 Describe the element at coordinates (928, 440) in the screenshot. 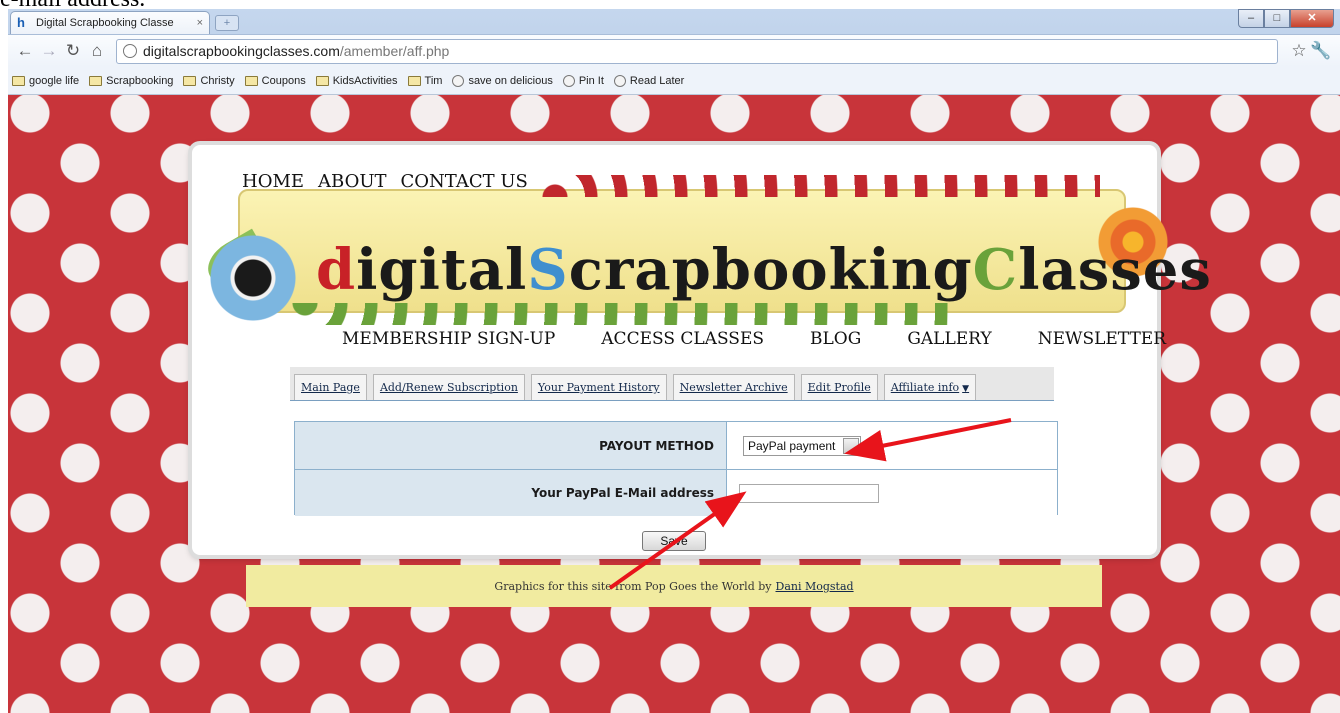

I see `arrow-to-payout-select` at that location.